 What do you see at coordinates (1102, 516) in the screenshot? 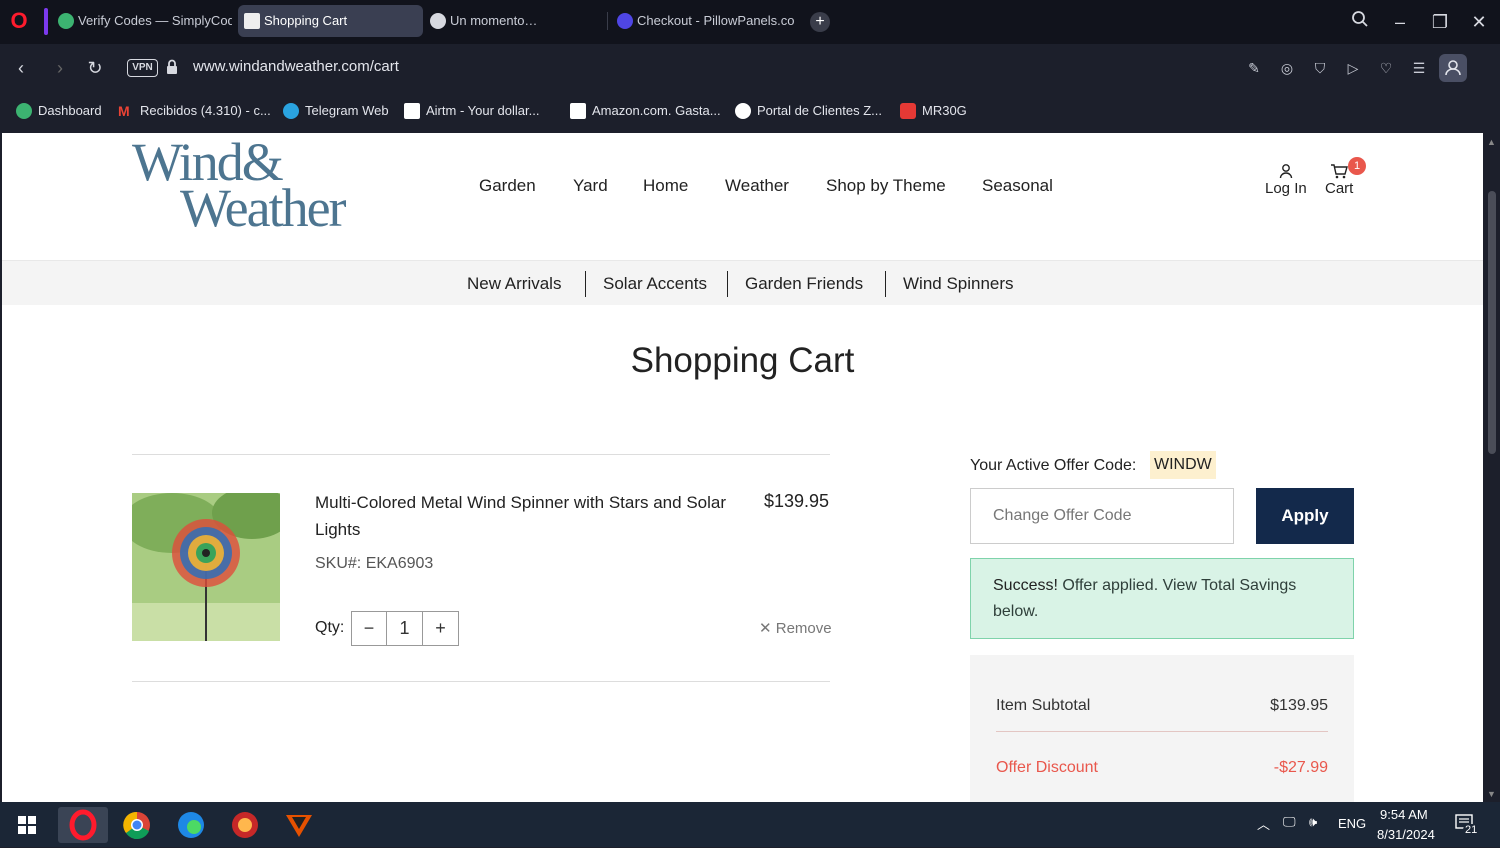
I see `offer-code-input: Change Offer Code` at bounding box center [1102, 516].